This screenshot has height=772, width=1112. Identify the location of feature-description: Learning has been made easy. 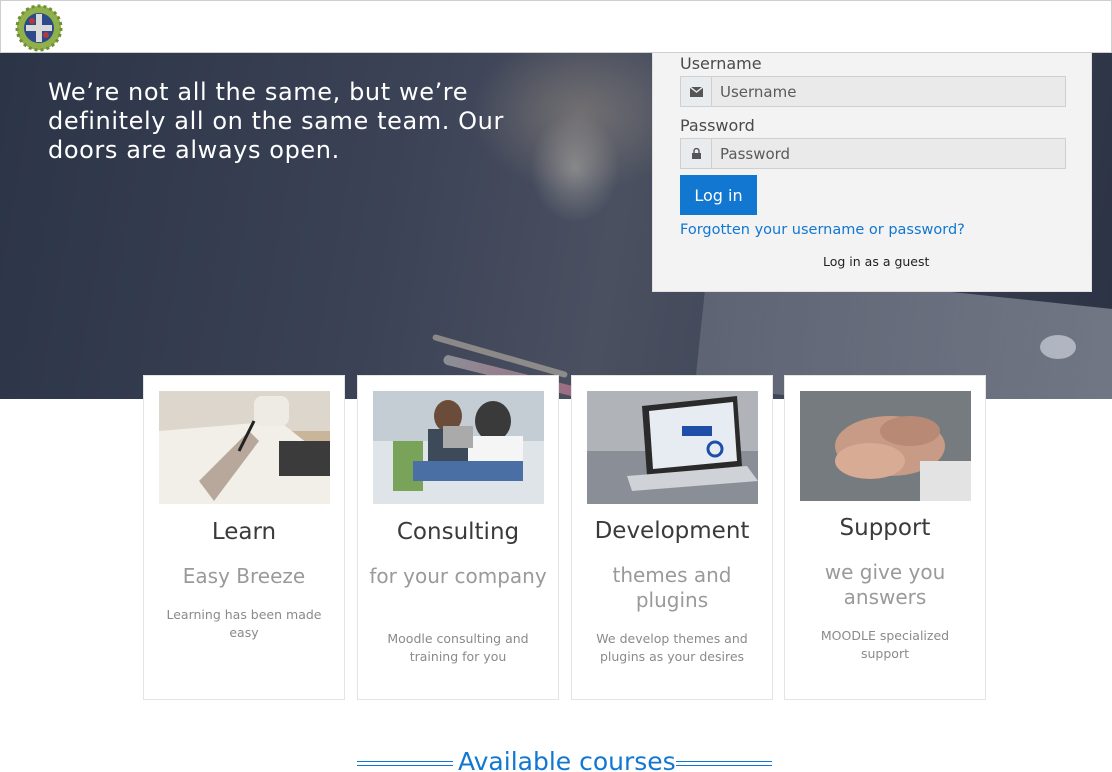
(244, 623).